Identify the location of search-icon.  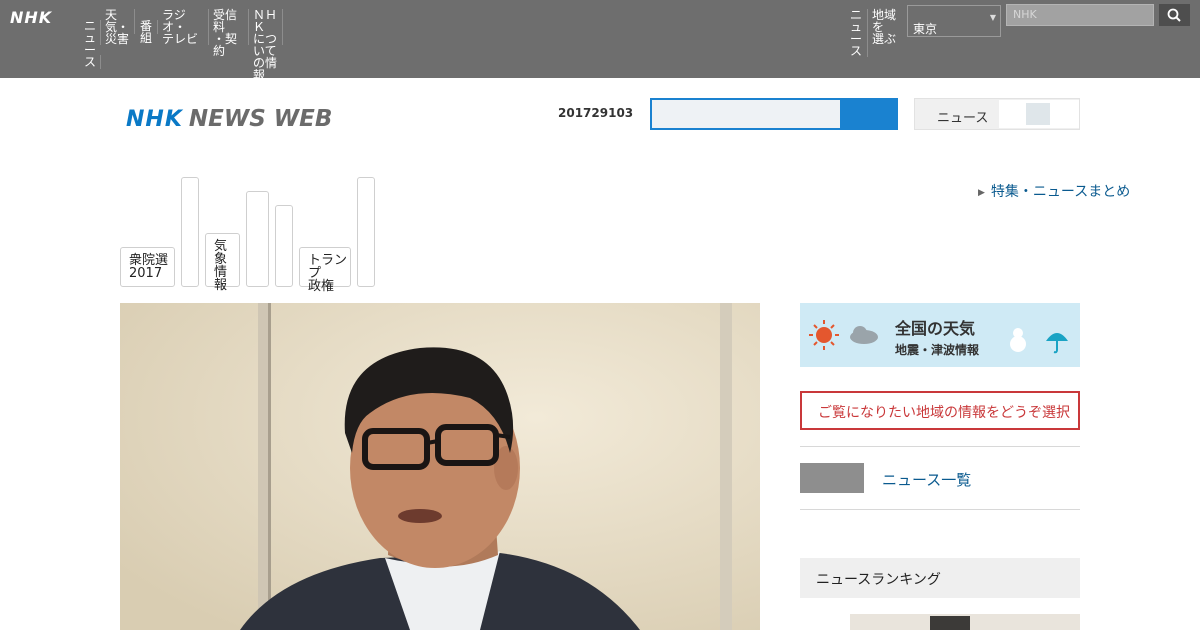
(1174, 15).